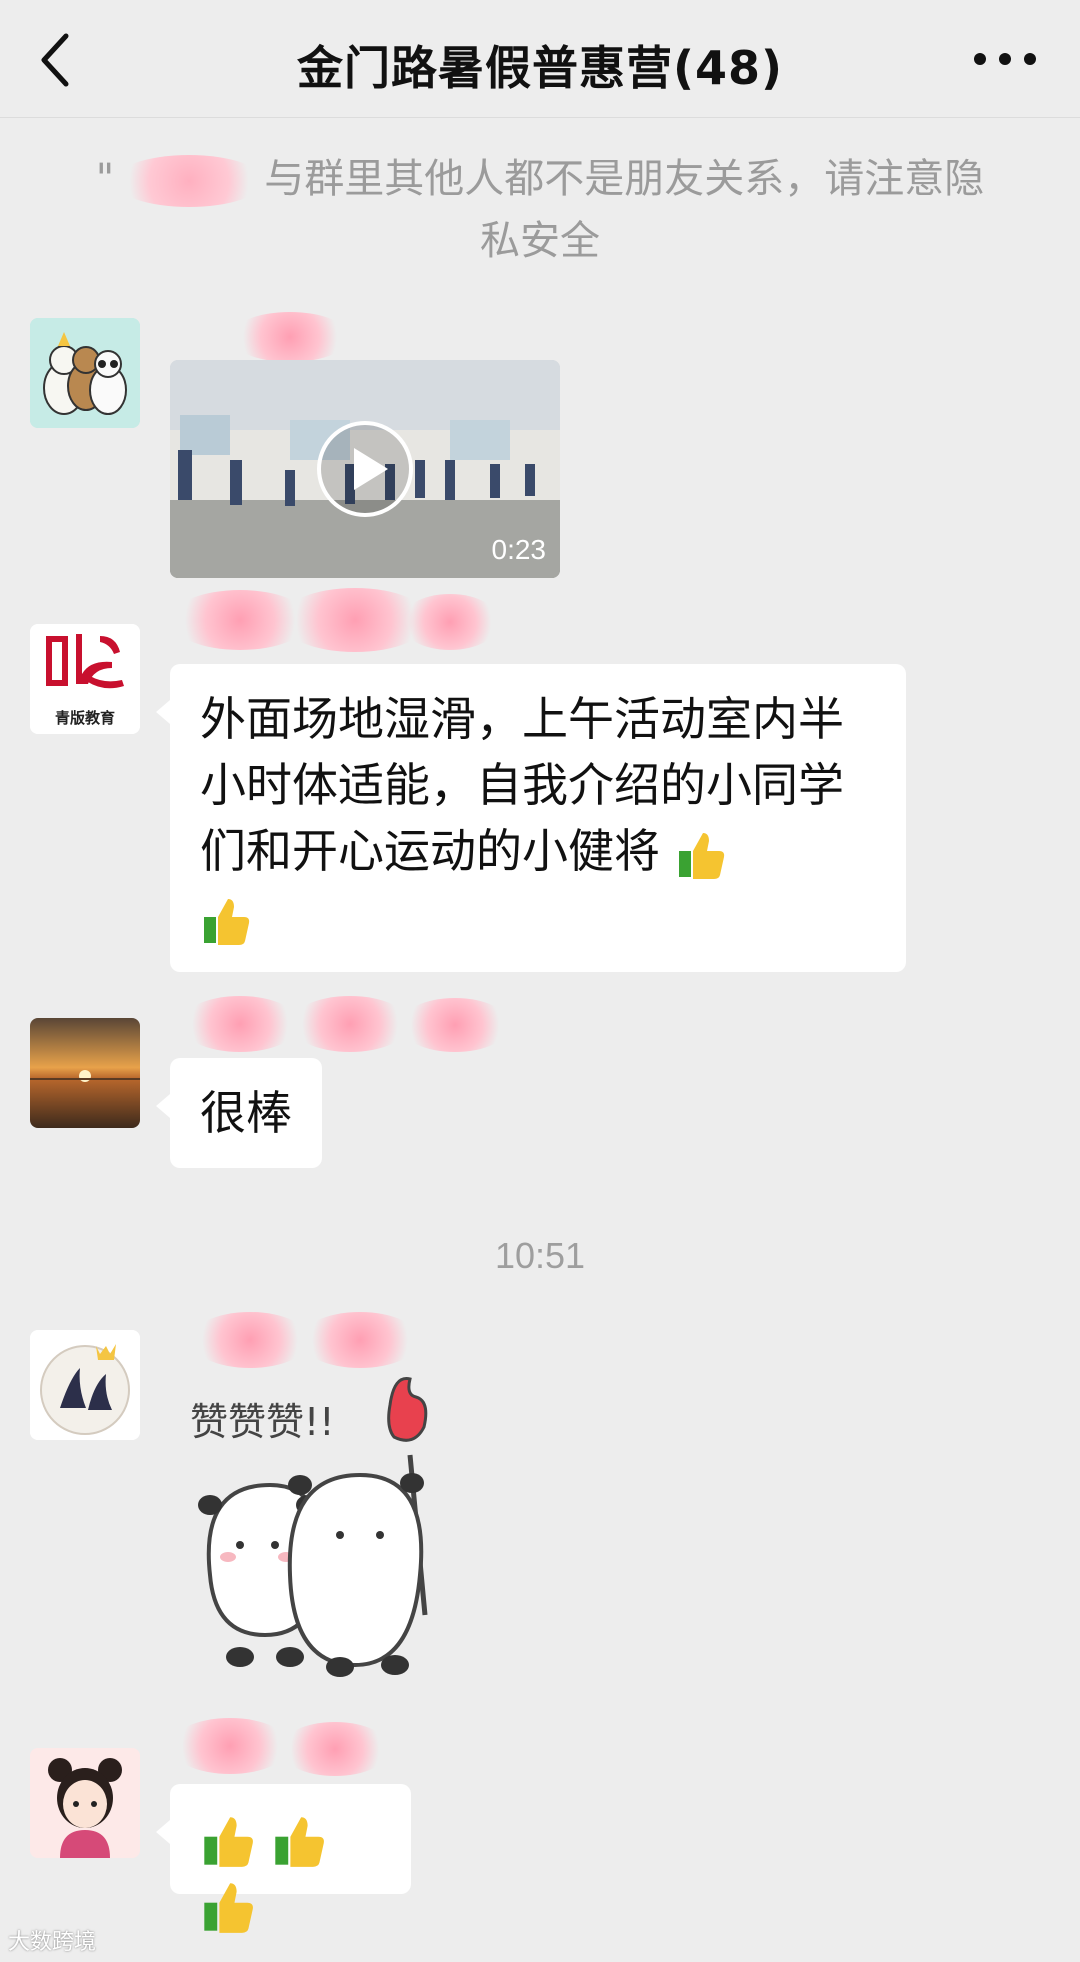 This screenshot has width=1080, height=1962. What do you see at coordinates (728, 68) in the screenshot?
I see `member-count: (48)` at bounding box center [728, 68].